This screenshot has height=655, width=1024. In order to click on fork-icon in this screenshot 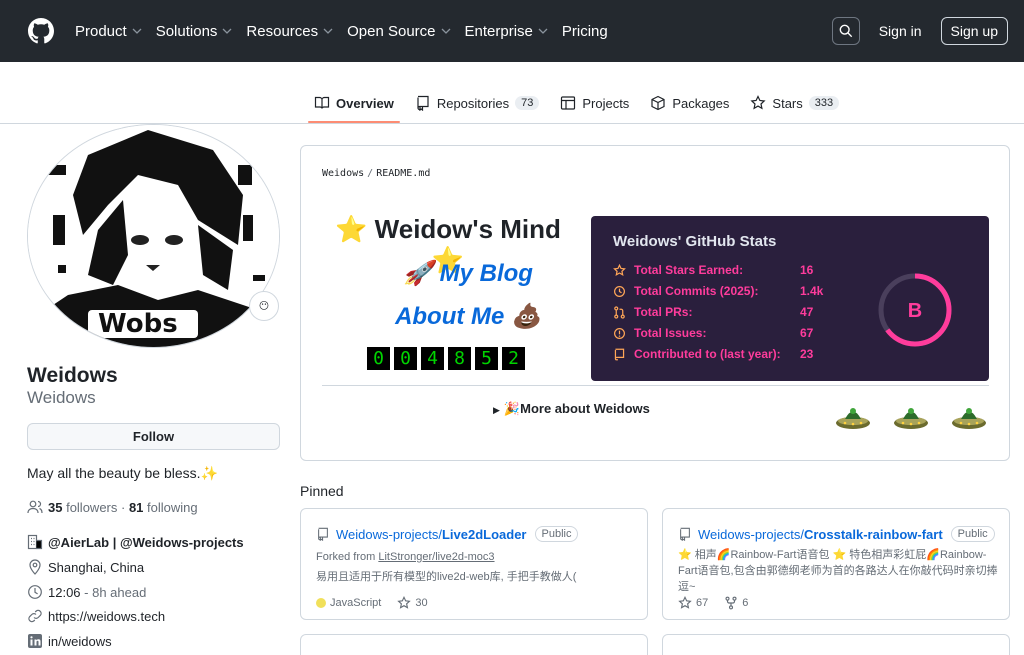, I will do `click(731, 603)`.